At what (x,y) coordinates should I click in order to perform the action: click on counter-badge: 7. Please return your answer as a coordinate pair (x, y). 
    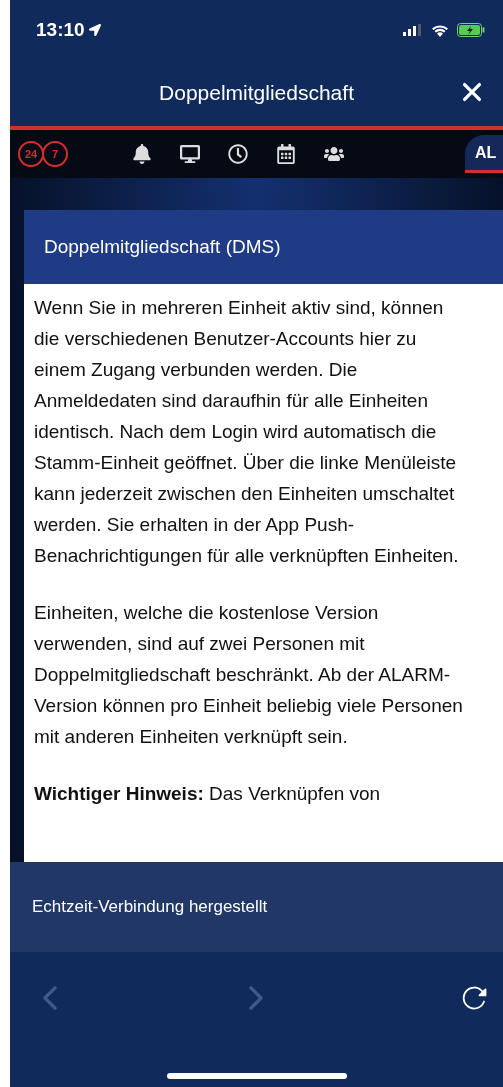
    Looking at the image, I should click on (55, 154).